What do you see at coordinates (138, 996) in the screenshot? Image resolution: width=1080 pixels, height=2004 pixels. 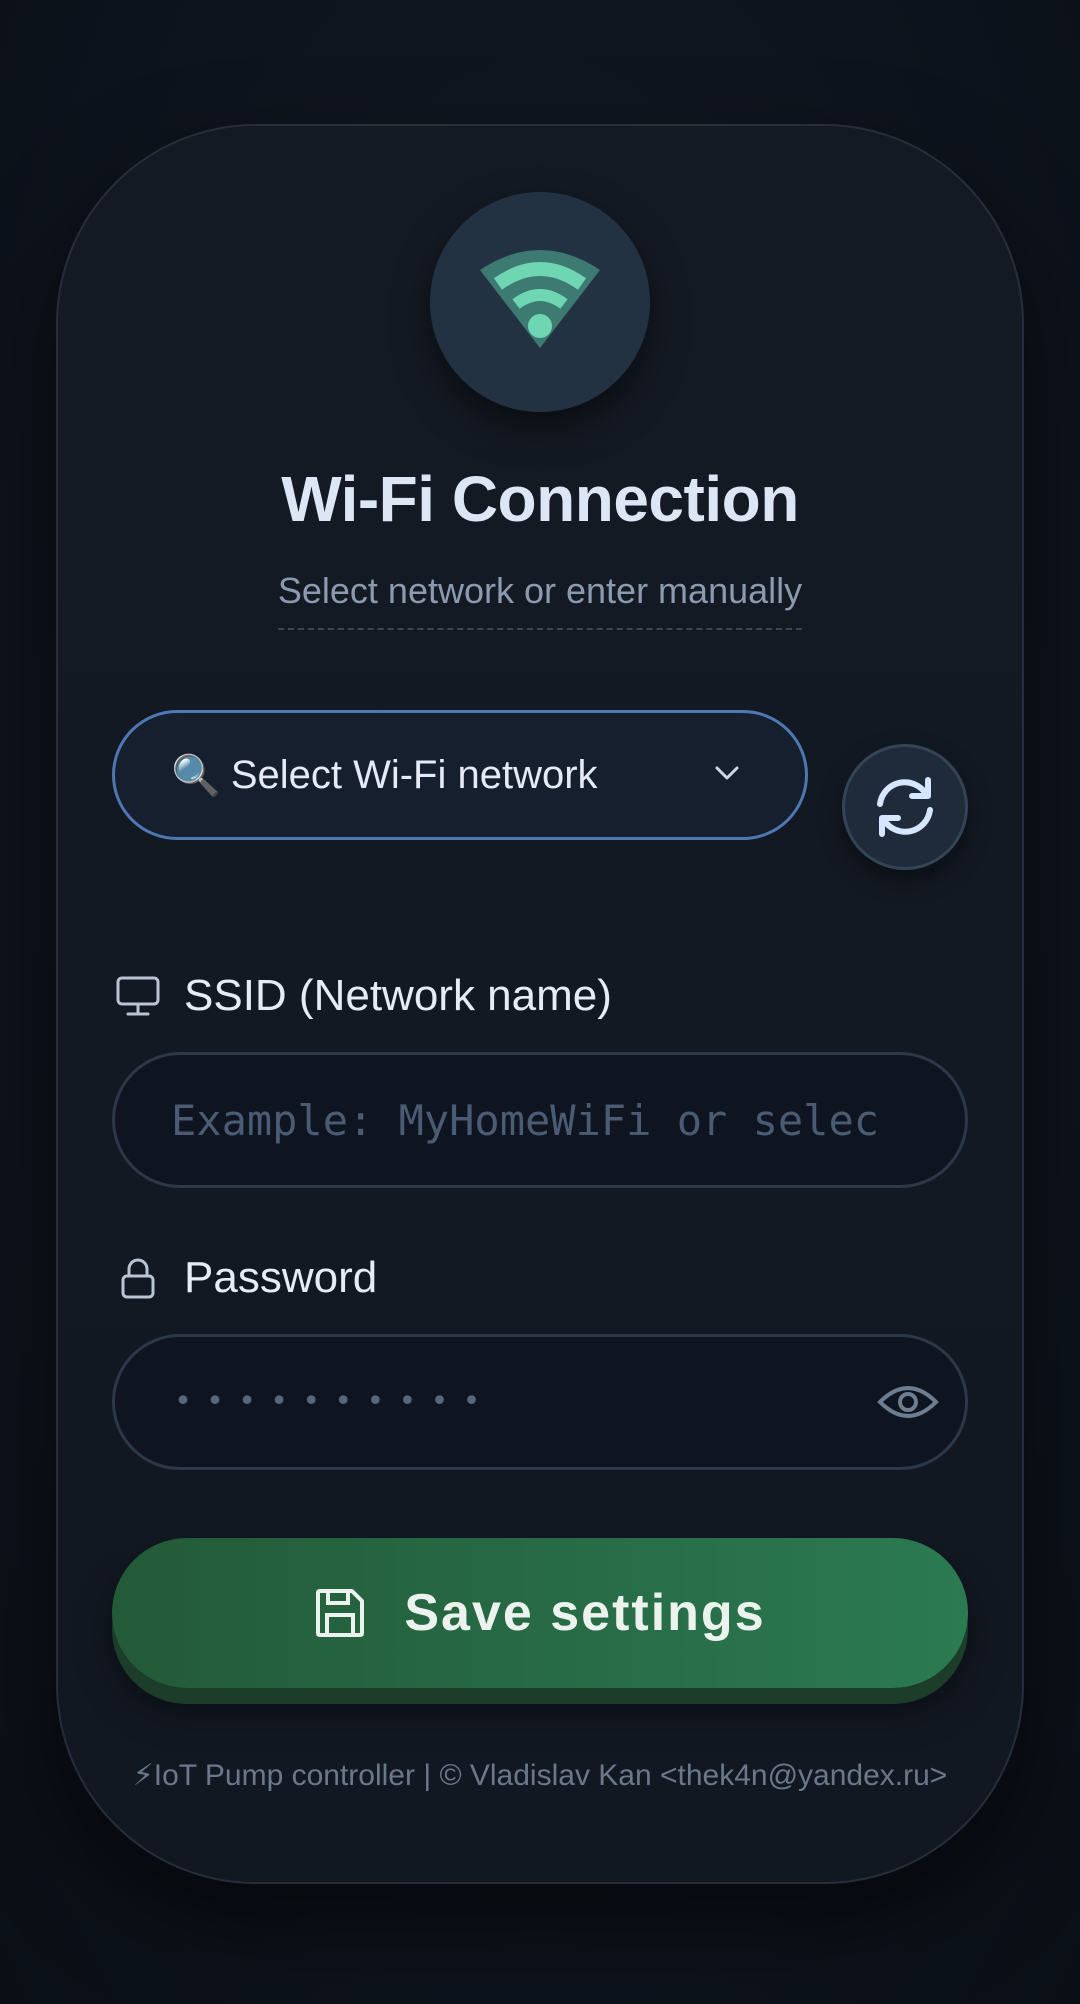 I see `monitor-icon` at bounding box center [138, 996].